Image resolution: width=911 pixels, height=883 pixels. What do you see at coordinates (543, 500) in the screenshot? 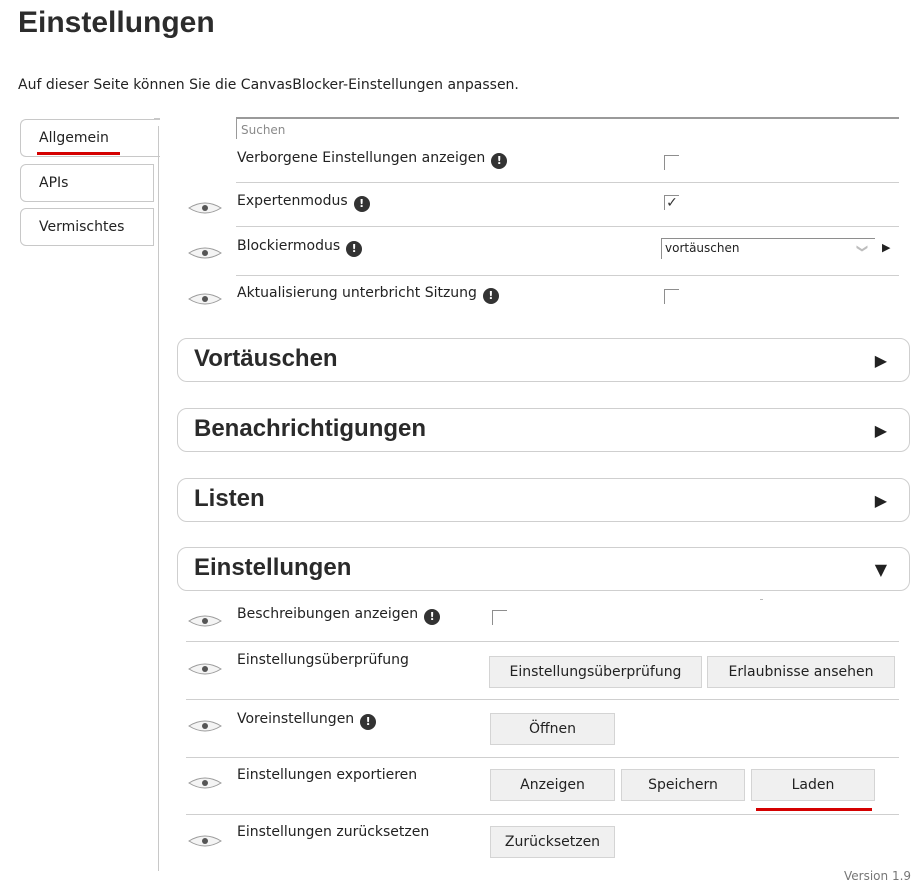
I see `section-listen: Listen ▶` at bounding box center [543, 500].